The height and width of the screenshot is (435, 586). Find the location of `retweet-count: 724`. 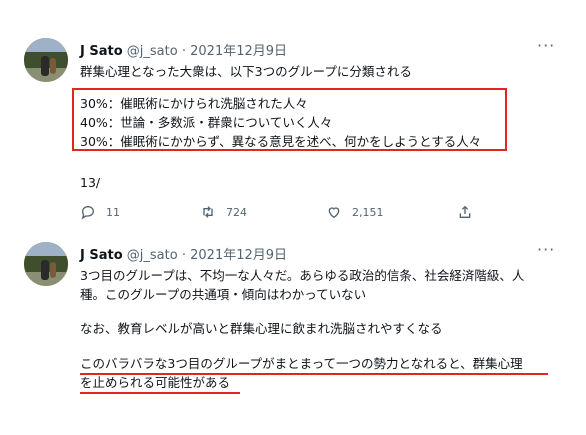

retweet-count: 724 is located at coordinates (236, 212).